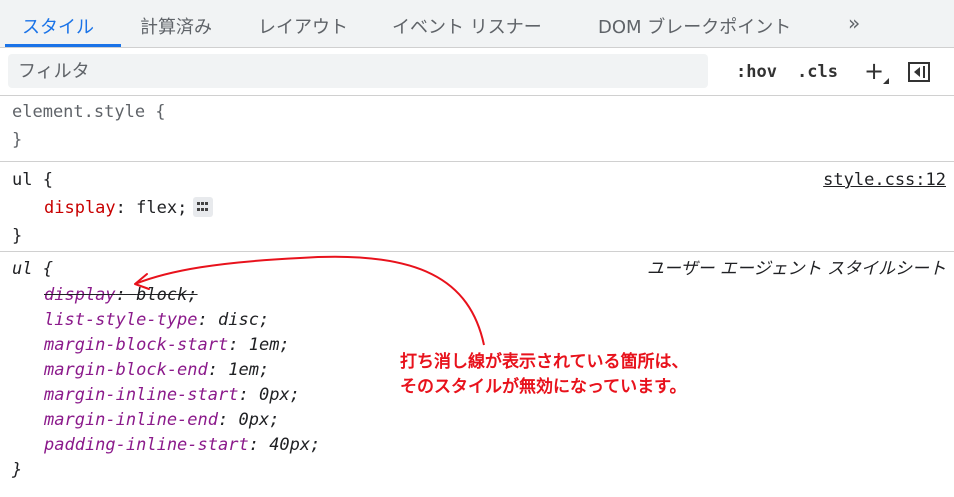 The image size is (954, 497). I want to click on declaration-display-flex: display: flex;, so click(129, 208).